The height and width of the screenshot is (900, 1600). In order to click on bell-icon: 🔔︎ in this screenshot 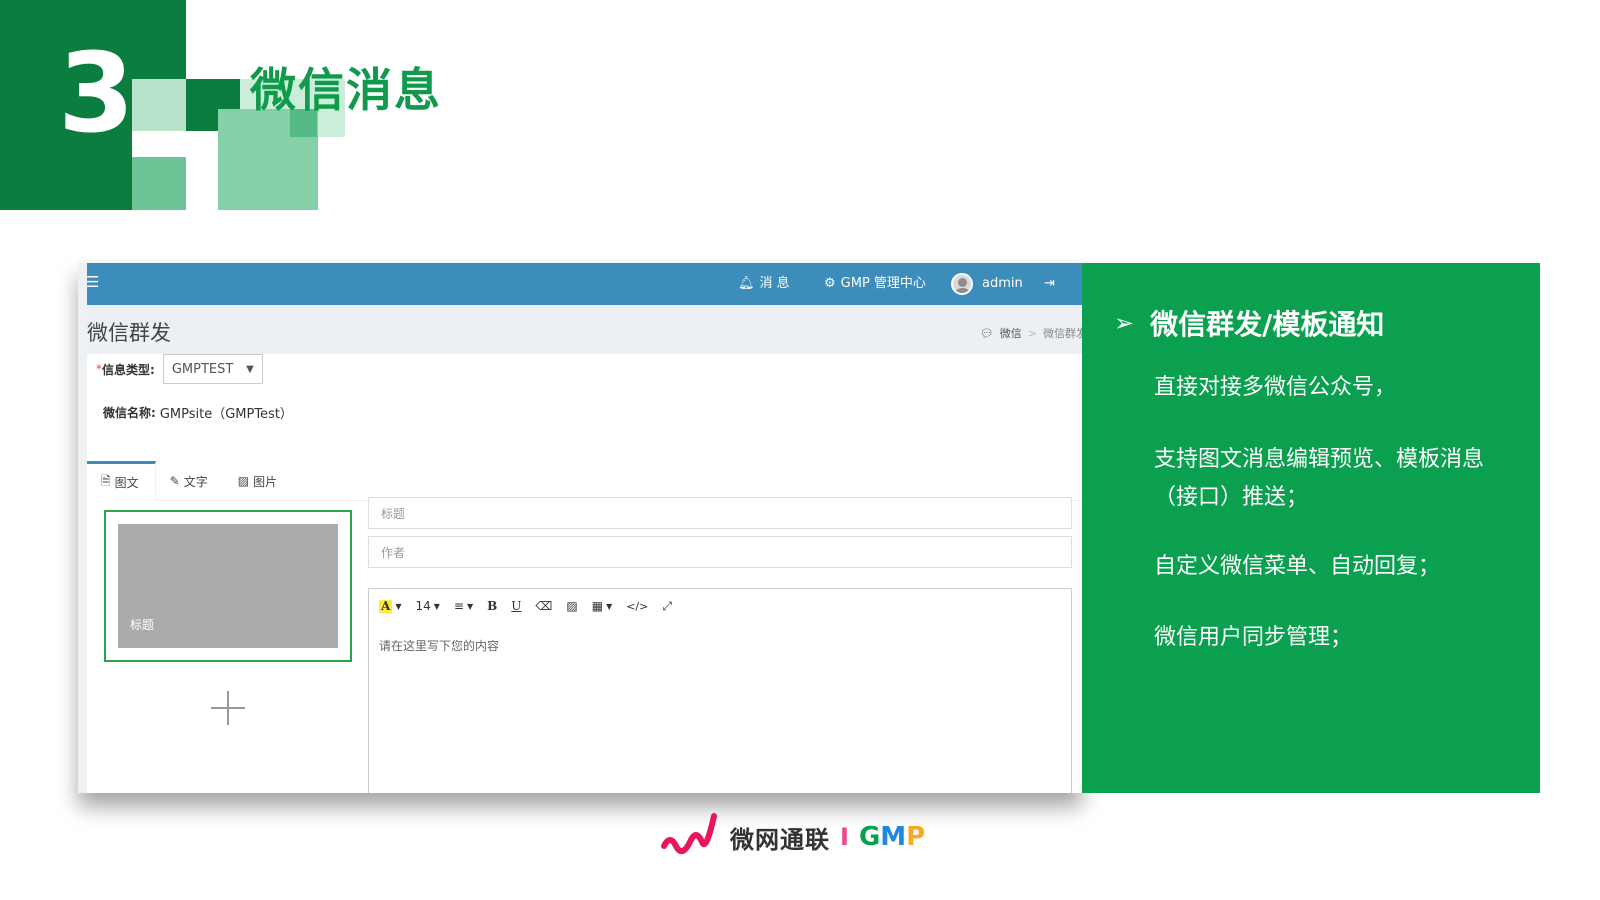, I will do `click(746, 283)`.